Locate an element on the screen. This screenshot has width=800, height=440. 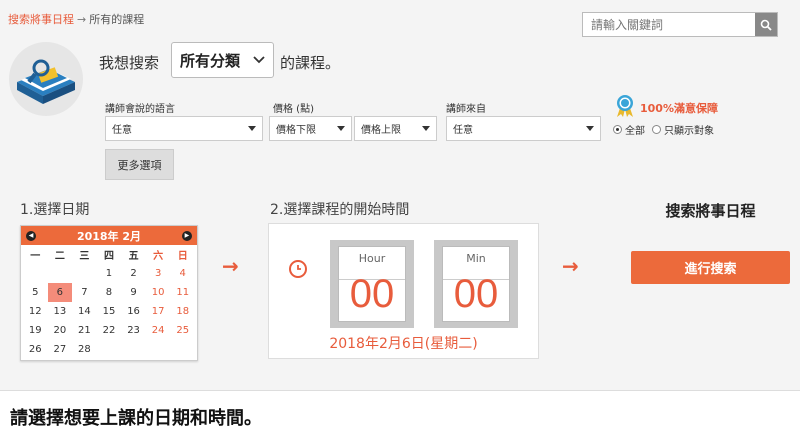
calendar-day: 27 is located at coordinates (60, 349).